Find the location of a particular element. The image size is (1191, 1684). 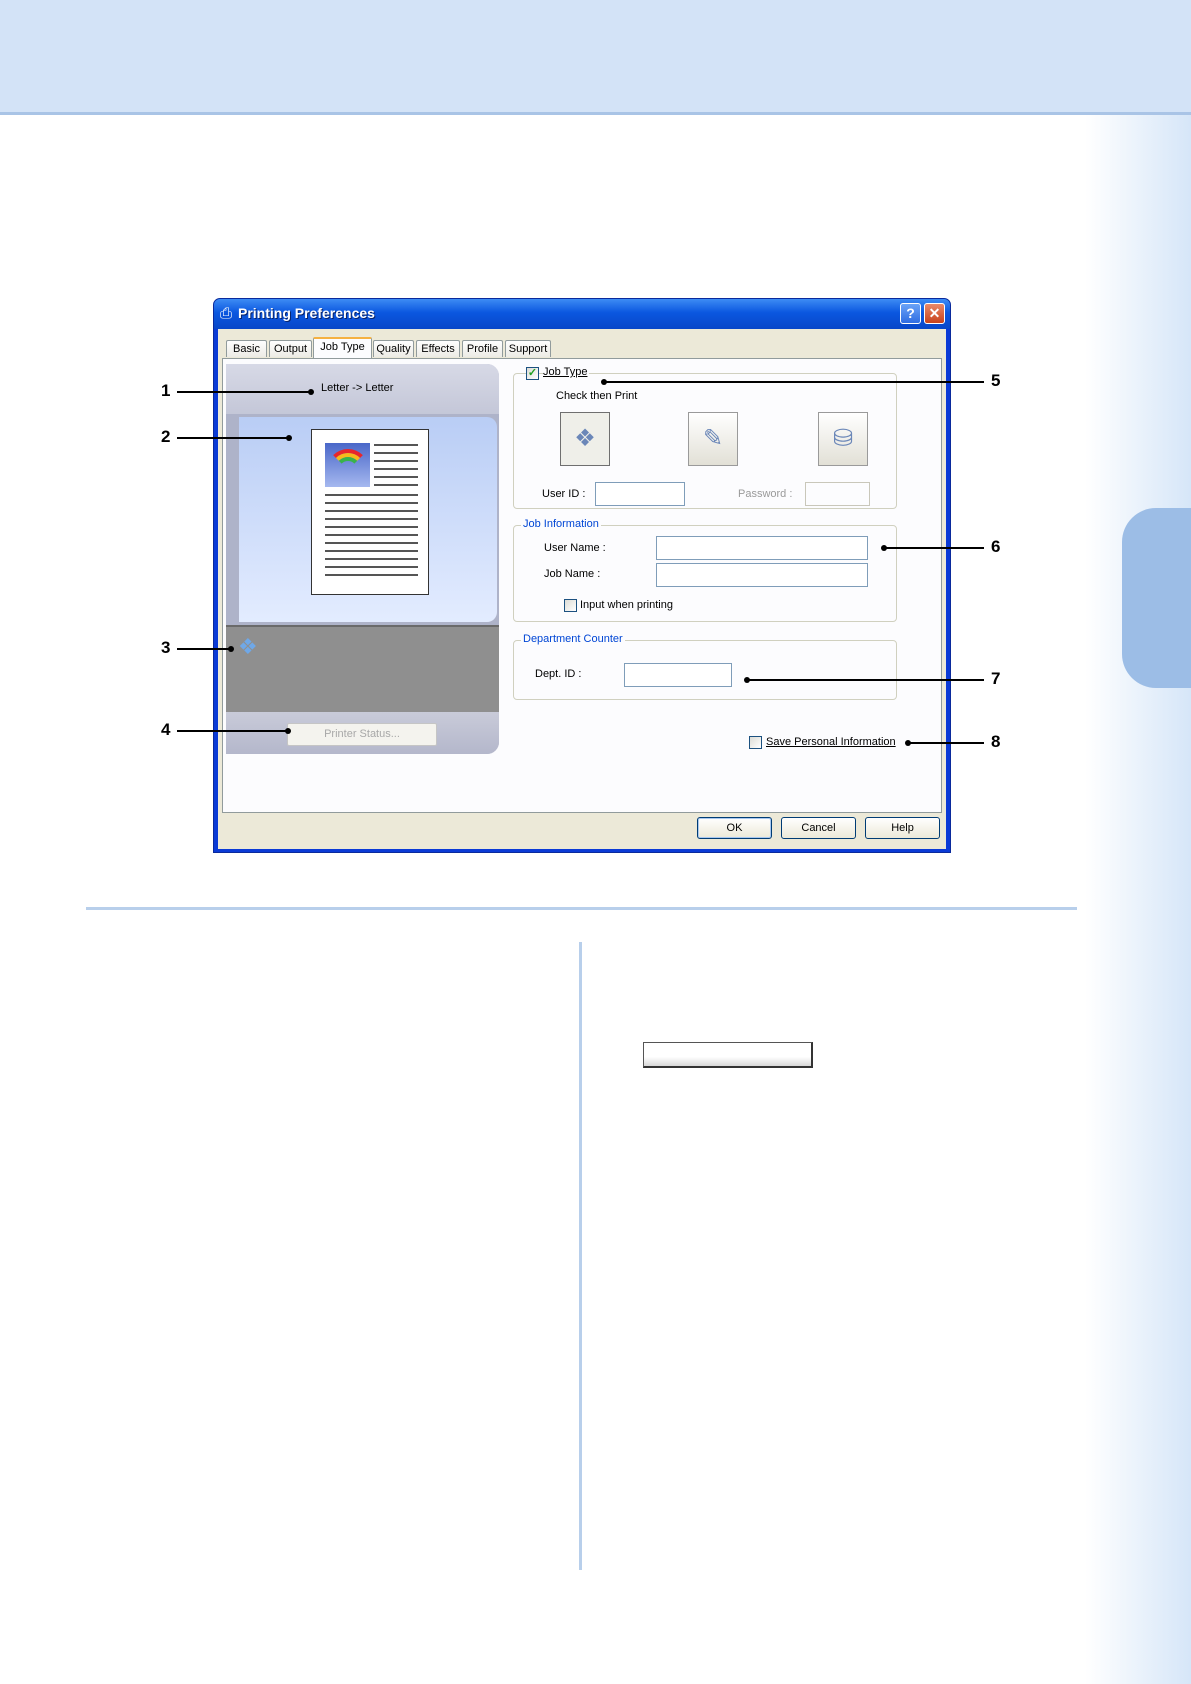

job-type-checkbox: ✓ is located at coordinates (532, 373).